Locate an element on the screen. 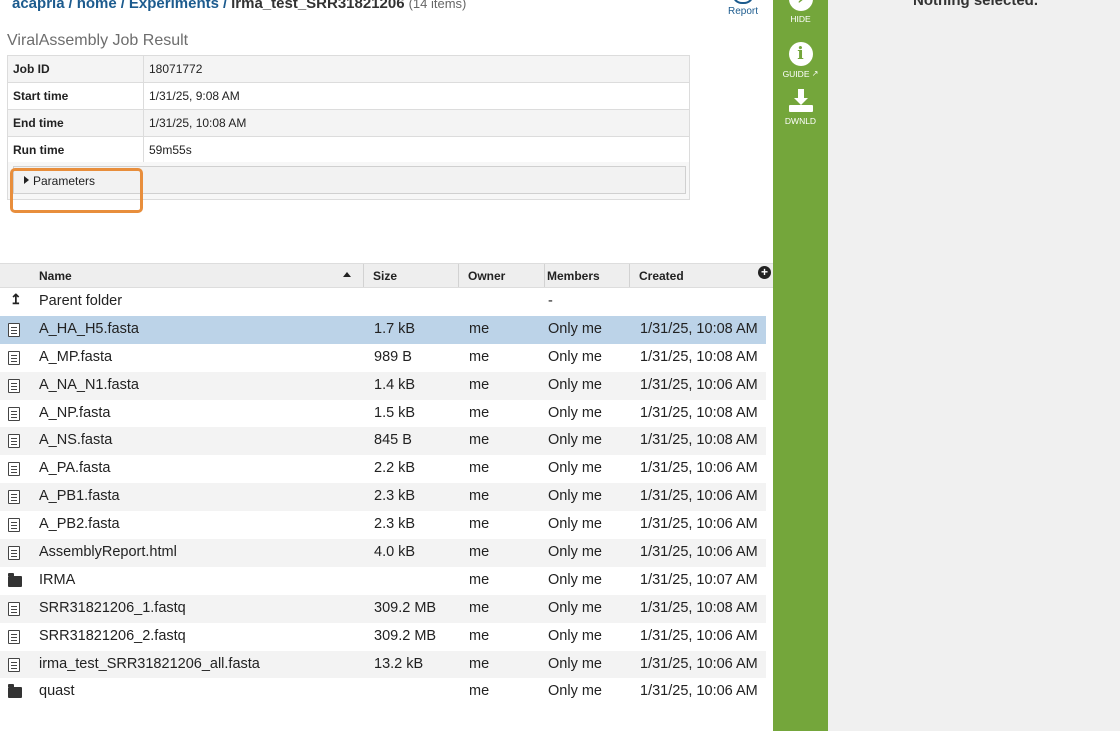 The width and height of the screenshot is (1120, 731). job-value: 18071772 is located at coordinates (416, 69).